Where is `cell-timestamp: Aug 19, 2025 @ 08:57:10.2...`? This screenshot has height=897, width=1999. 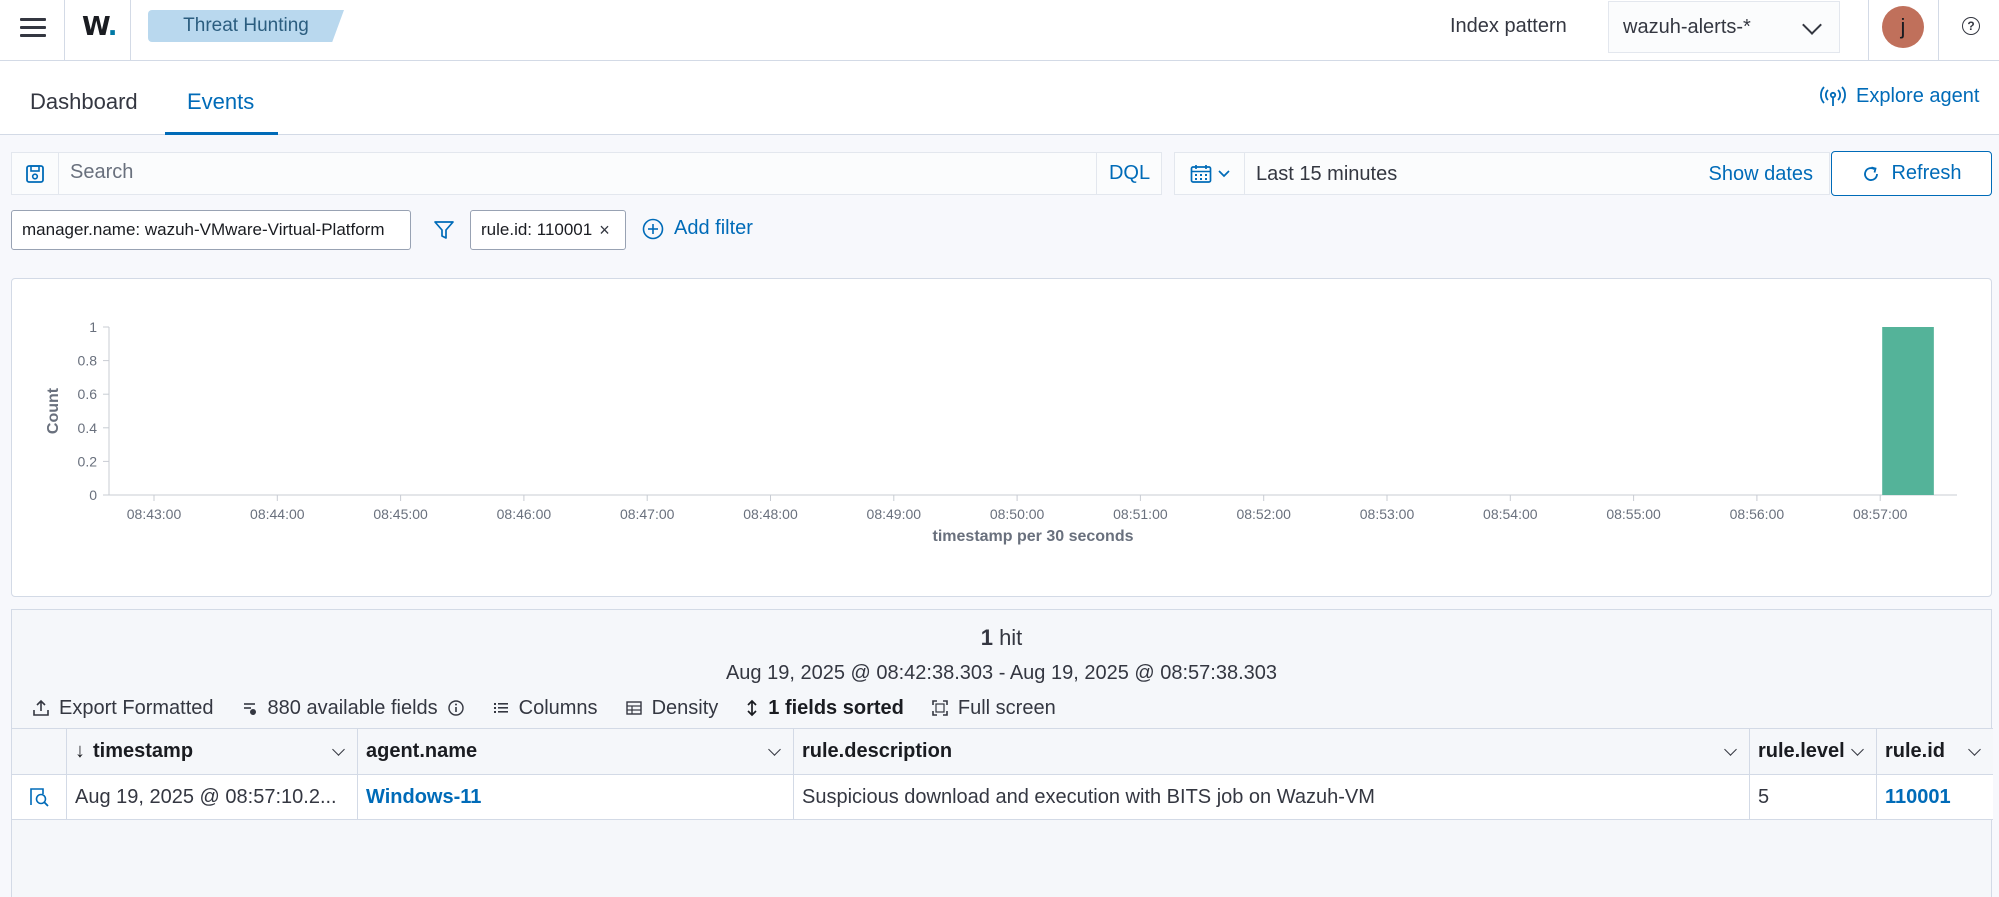
cell-timestamp: Aug 19, 2025 @ 08:57:10.2... is located at coordinates (211, 797).